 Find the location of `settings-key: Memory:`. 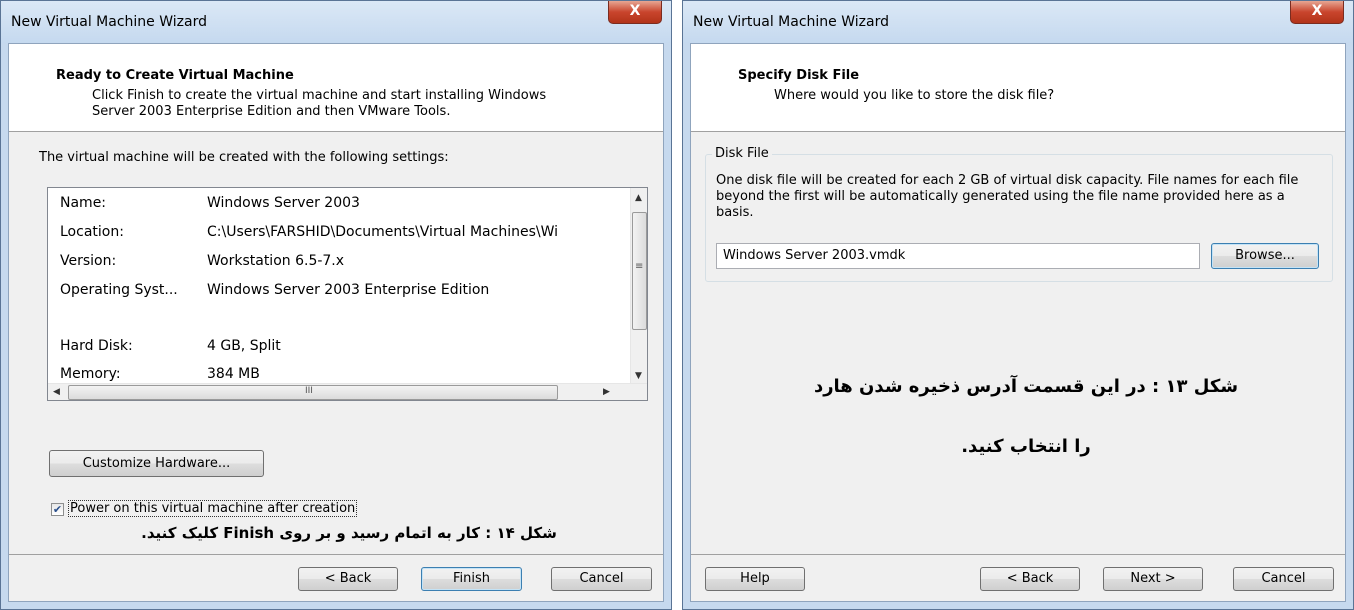

settings-key: Memory: is located at coordinates (90, 374).